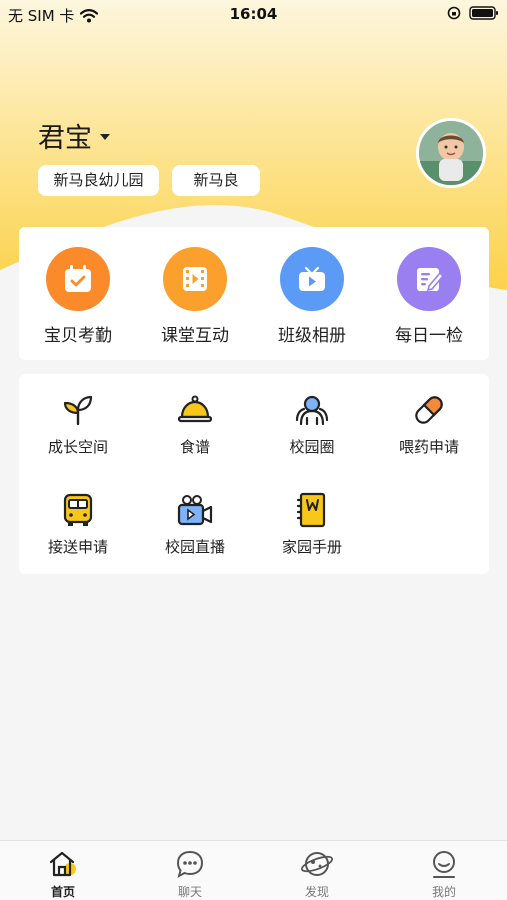 This screenshot has height=900, width=507. Describe the element at coordinates (194, 547) in the screenshot. I see `feature-label: 校园直播` at that location.